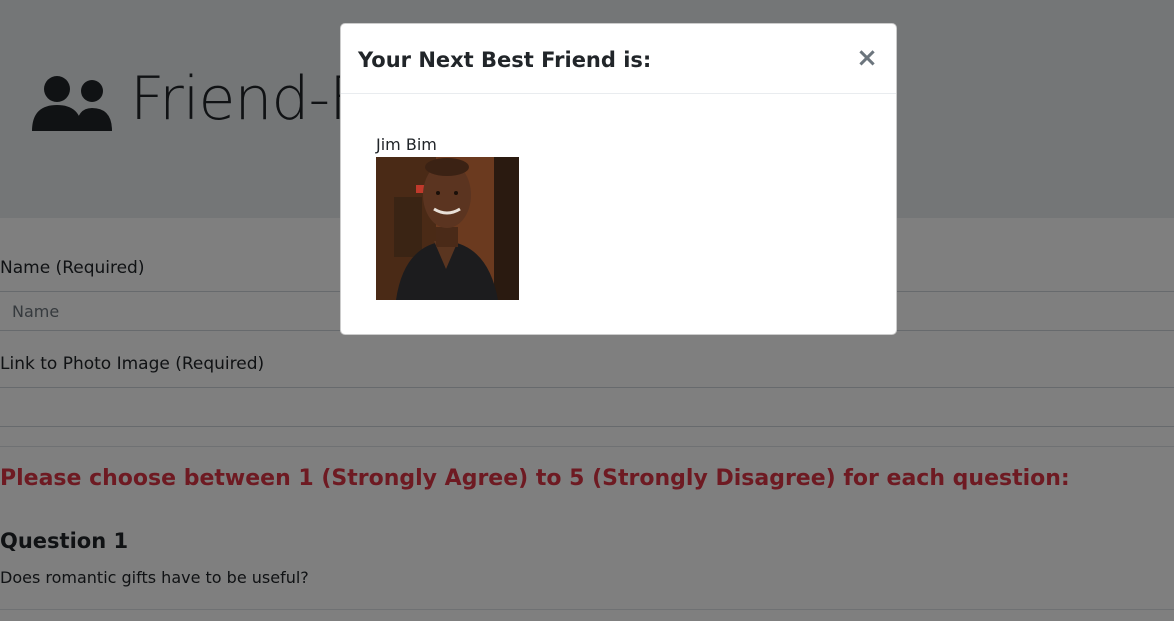  What do you see at coordinates (867, 58) in the screenshot?
I see `close-button: ×` at bounding box center [867, 58].